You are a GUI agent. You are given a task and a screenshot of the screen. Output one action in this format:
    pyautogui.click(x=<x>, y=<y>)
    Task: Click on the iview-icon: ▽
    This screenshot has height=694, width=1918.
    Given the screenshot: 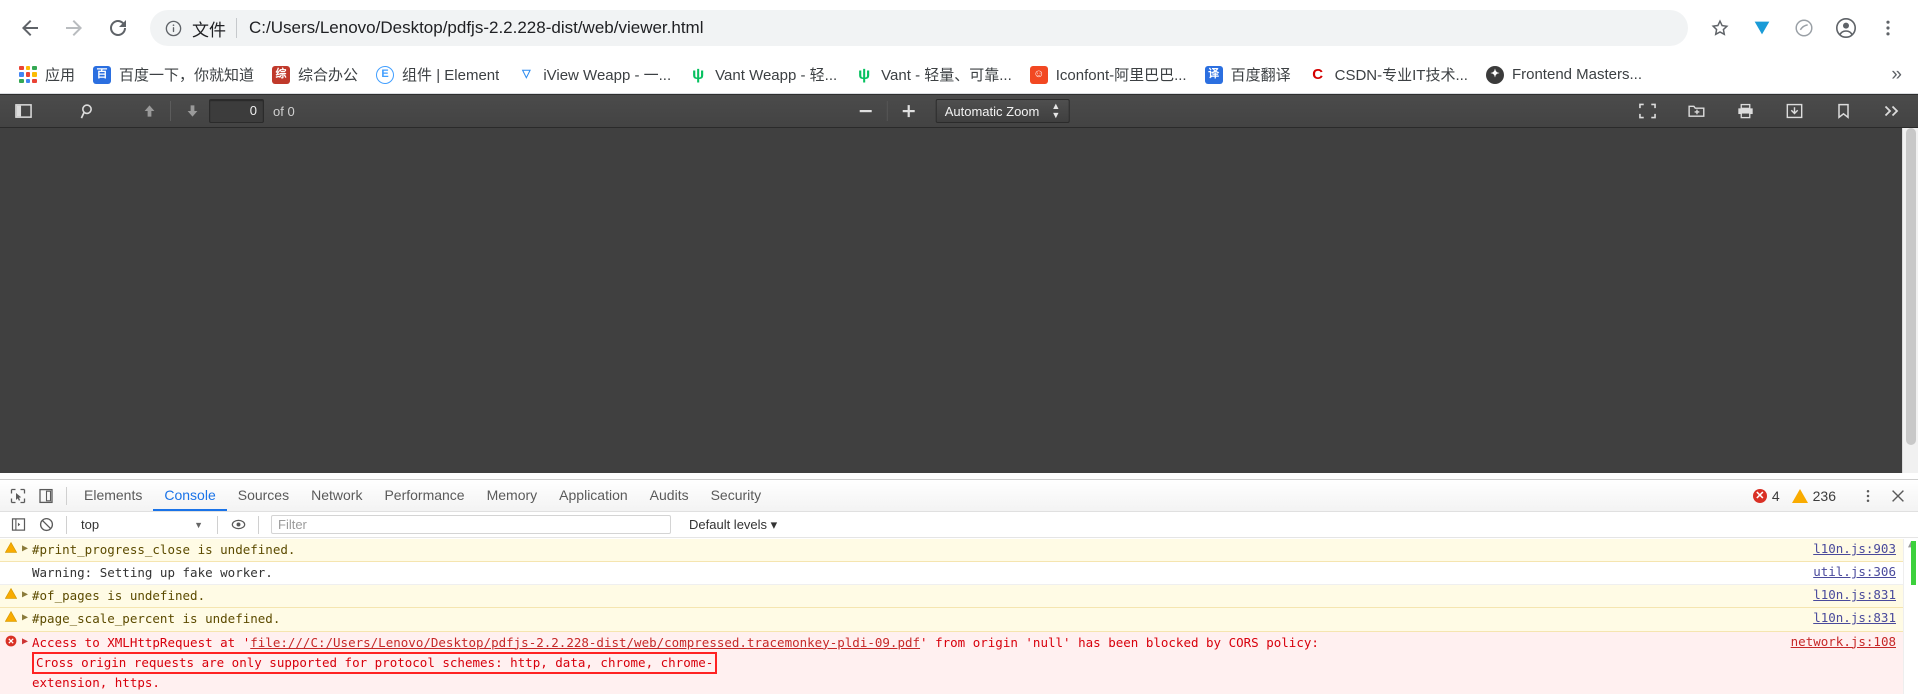 What is the action you would take?
    pyautogui.click(x=526, y=74)
    